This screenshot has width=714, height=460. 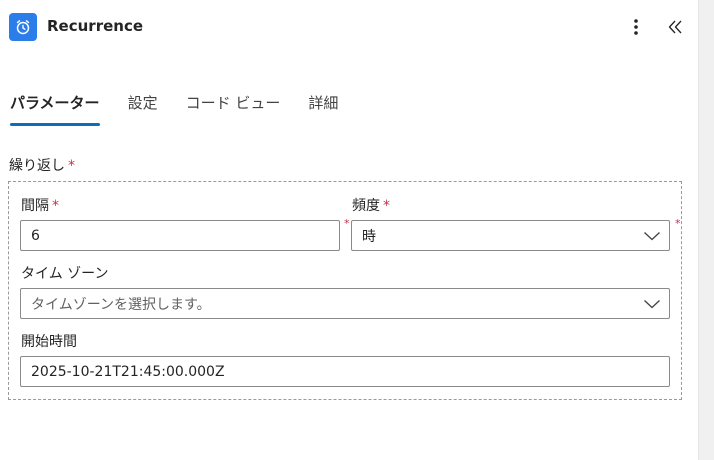 What do you see at coordinates (128, 371) in the screenshot?
I see `start-time-value: 2025-10-21T21:45:00.000Z` at bounding box center [128, 371].